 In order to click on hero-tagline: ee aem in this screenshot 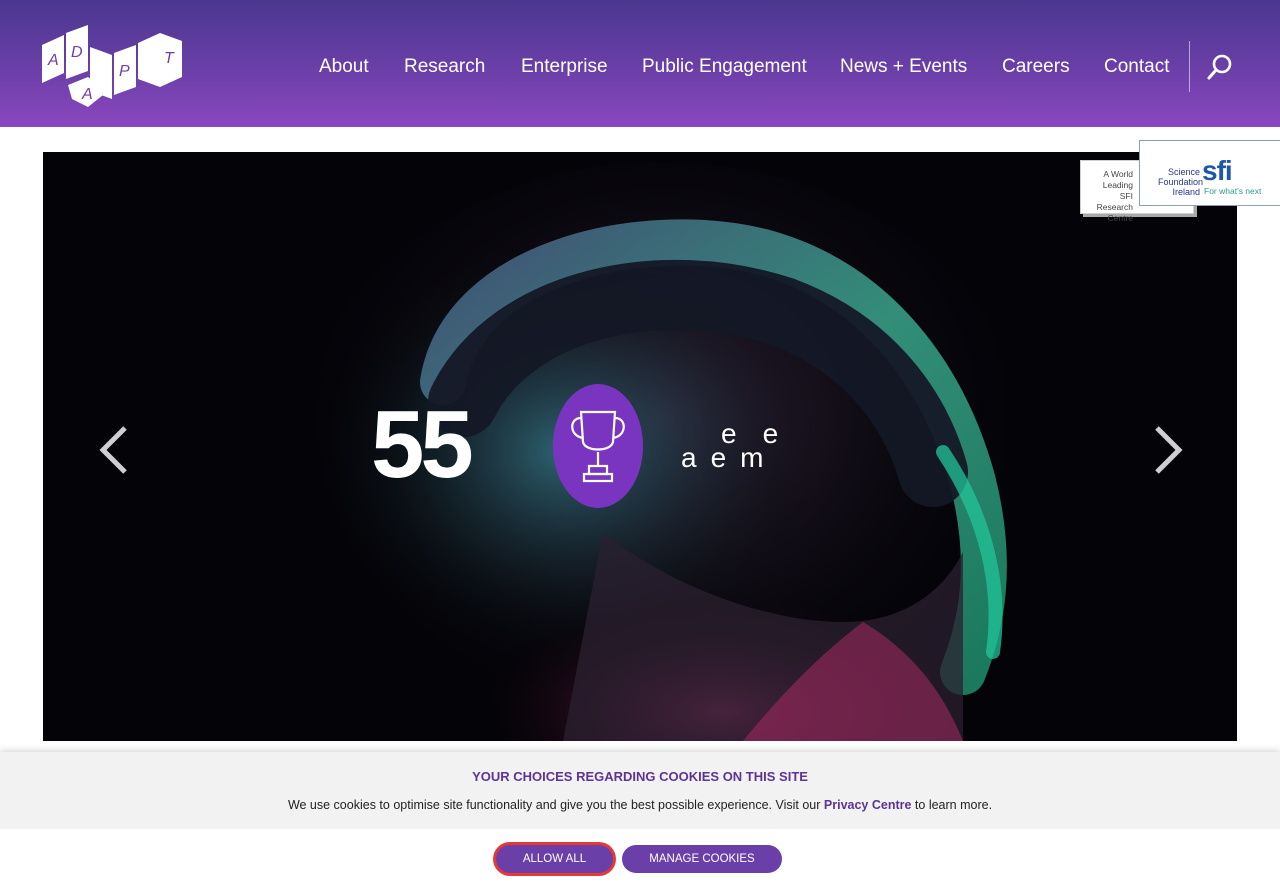, I will do `click(739, 446)`.